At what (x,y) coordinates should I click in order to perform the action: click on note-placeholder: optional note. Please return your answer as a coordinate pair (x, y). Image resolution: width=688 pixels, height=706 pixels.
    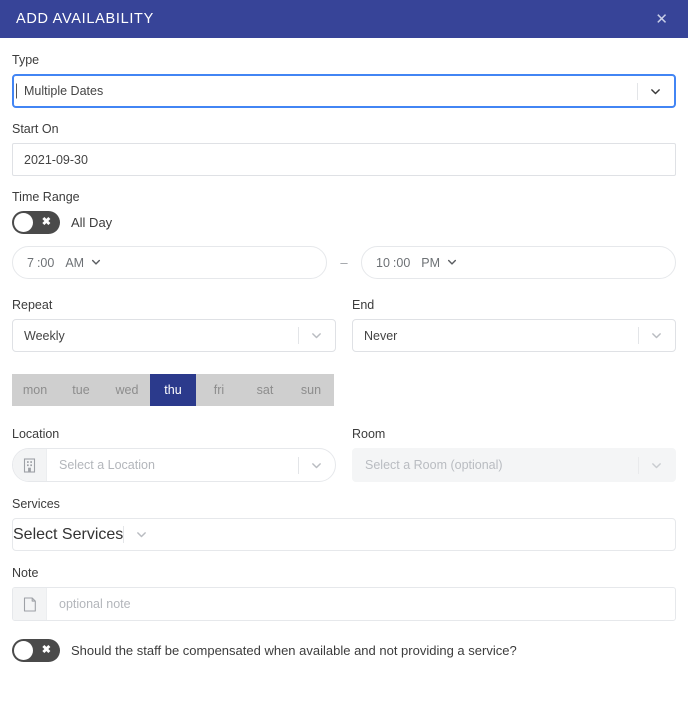
    Looking at the image, I should click on (95, 604).